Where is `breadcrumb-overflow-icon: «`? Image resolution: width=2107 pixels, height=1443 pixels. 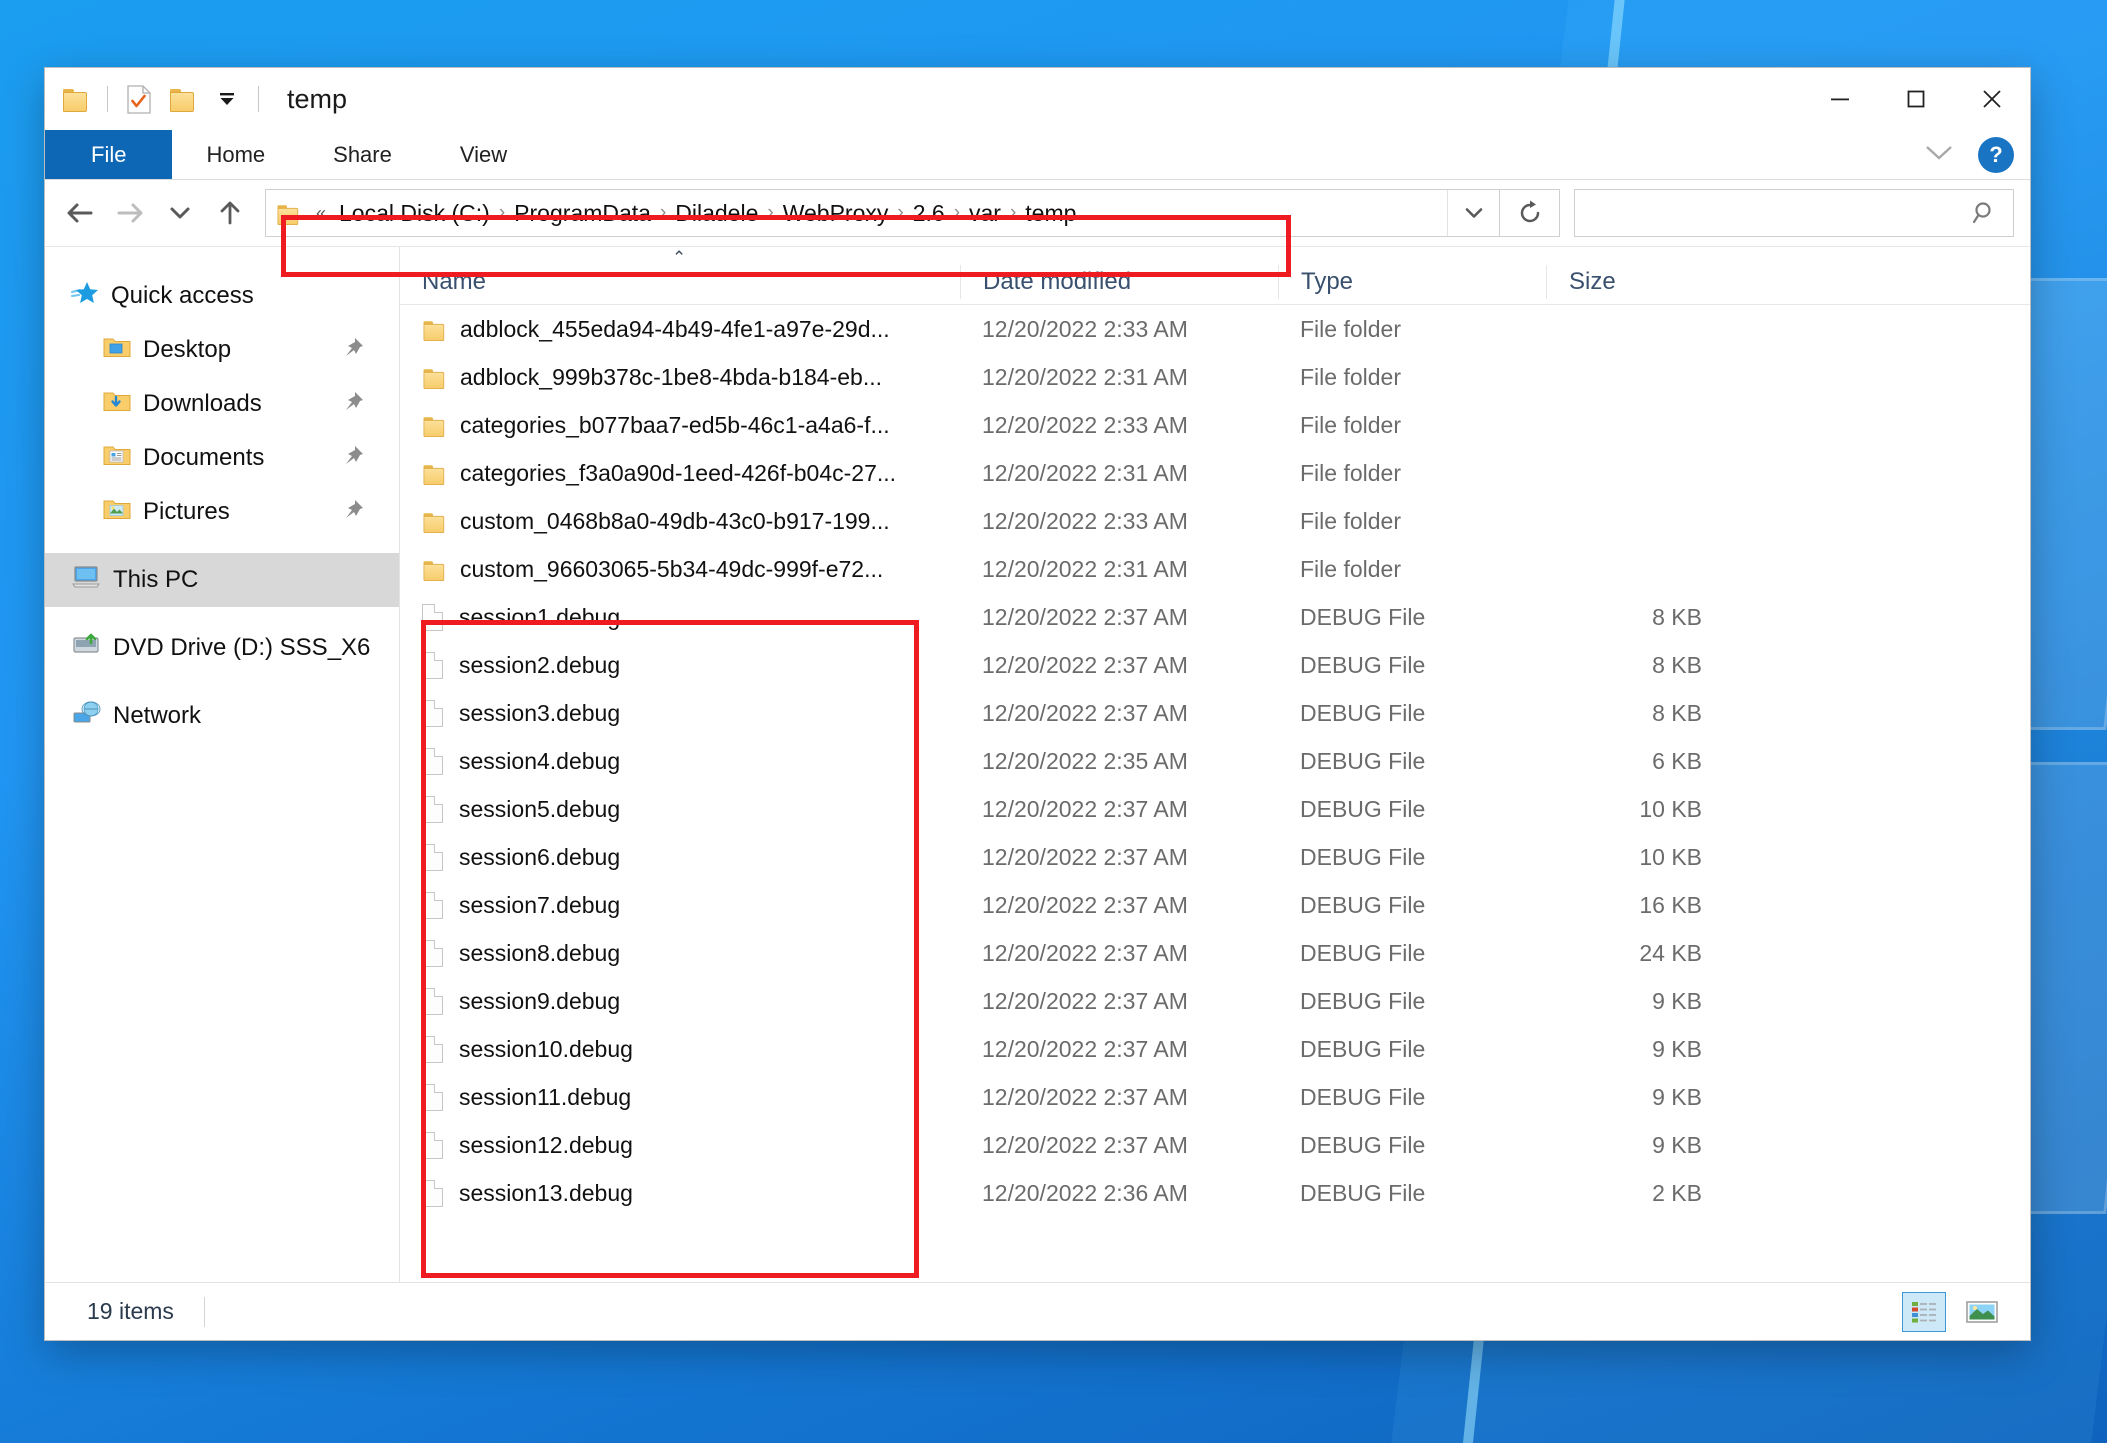
breadcrumb-overflow-icon: « is located at coordinates (321, 213).